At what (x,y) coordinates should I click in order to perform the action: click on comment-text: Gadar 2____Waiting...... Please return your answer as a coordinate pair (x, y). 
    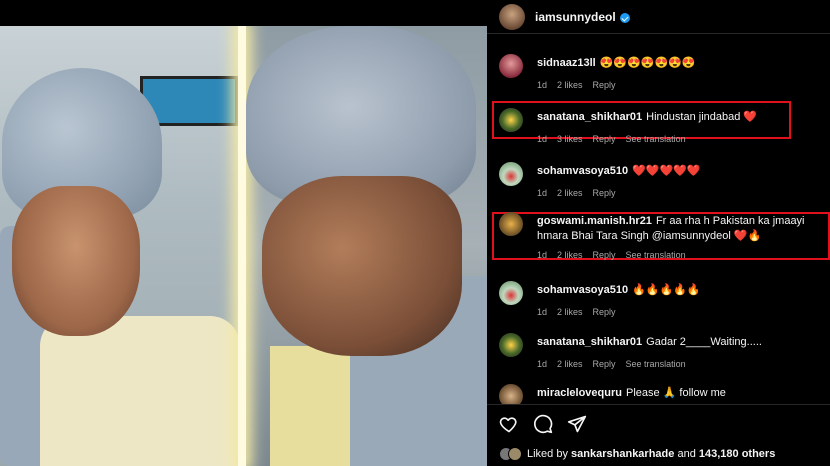
    Looking at the image, I should click on (704, 342).